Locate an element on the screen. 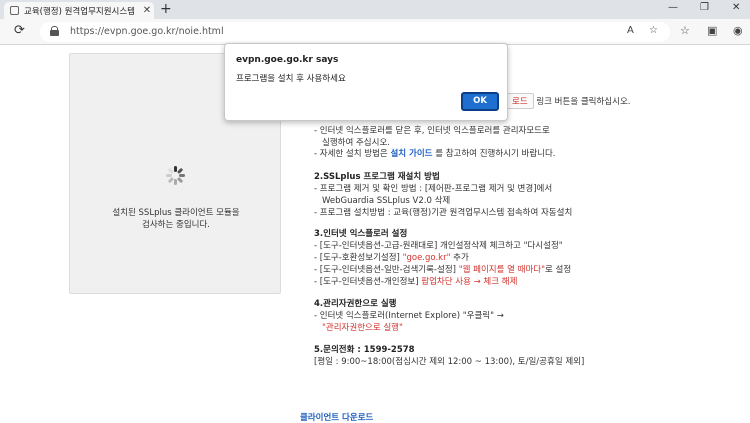 The image size is (750, 423). s2-line-2: WebGuardia SSLplus V2.0 삭제 is located at coordinates (386, 201).